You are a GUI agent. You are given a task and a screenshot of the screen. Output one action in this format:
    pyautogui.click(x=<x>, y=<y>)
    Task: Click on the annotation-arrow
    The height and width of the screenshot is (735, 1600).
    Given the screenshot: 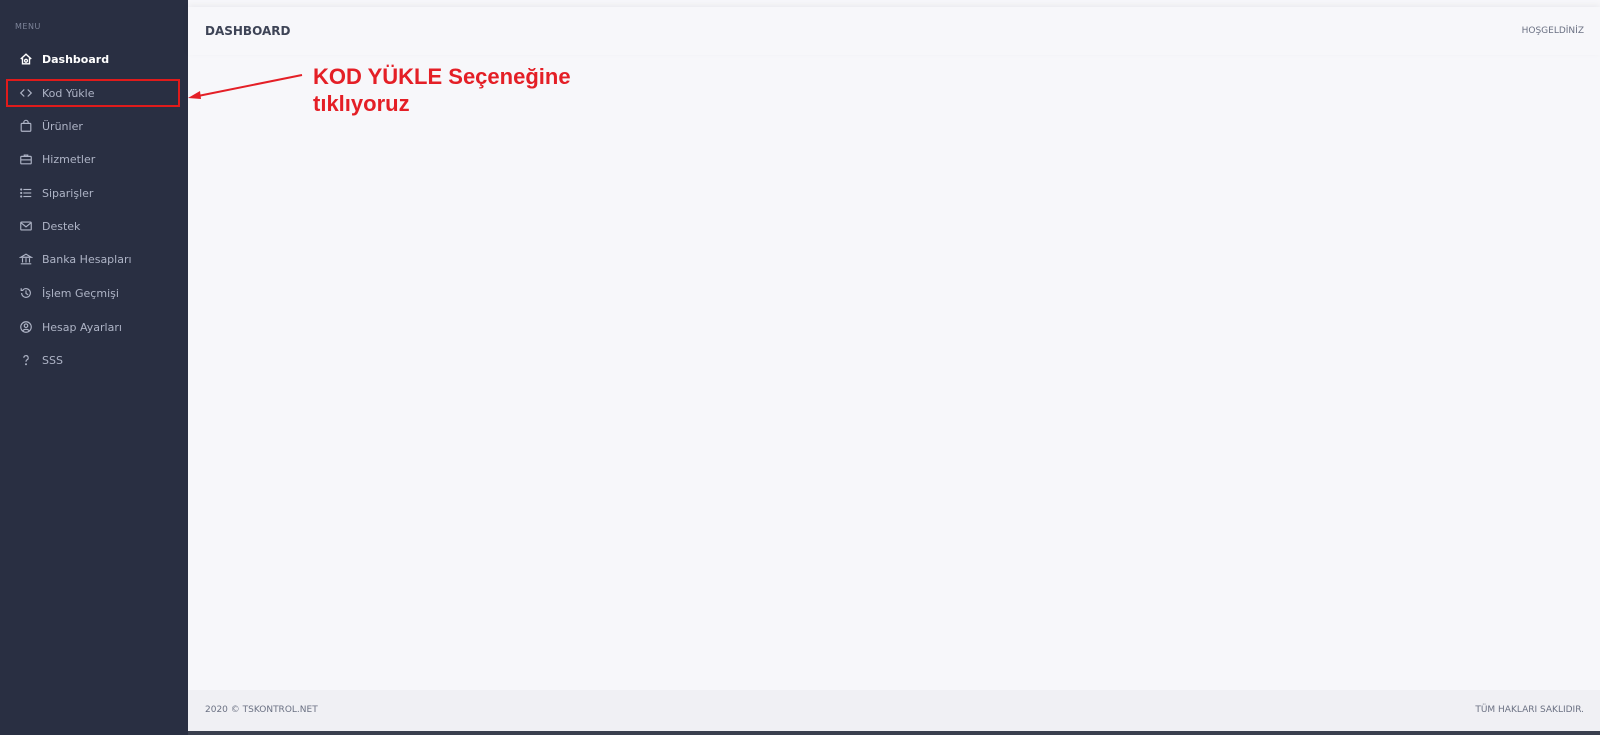 What is the action you would take?
    pyautogui.click(x=245, y=86)
    